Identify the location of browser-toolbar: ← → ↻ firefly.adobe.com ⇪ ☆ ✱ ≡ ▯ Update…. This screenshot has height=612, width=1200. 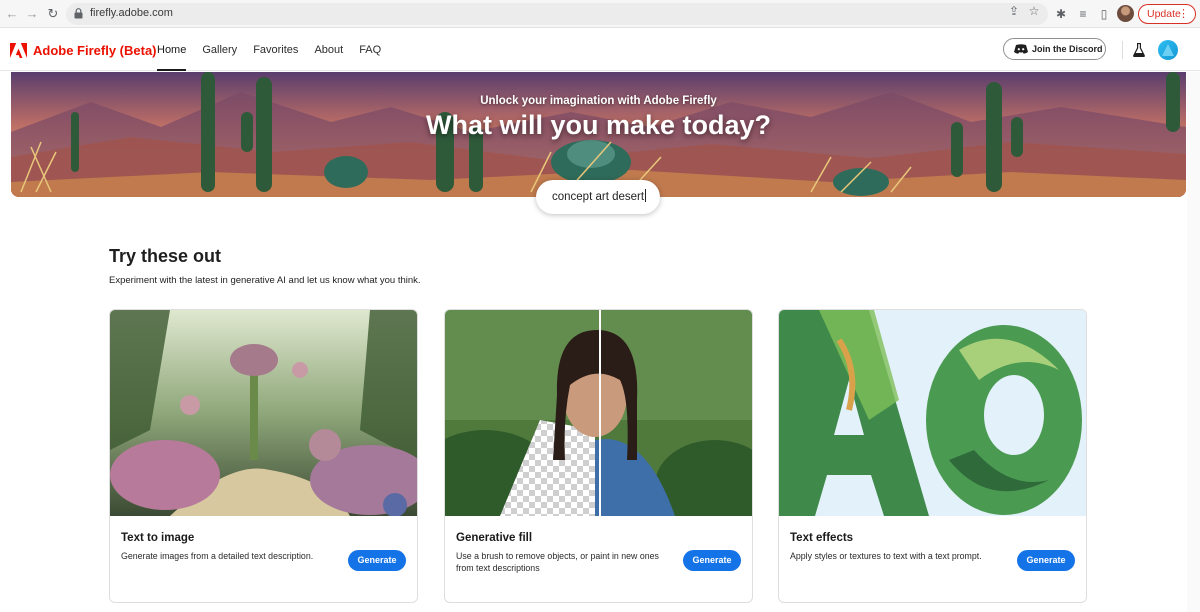
(600, 14).